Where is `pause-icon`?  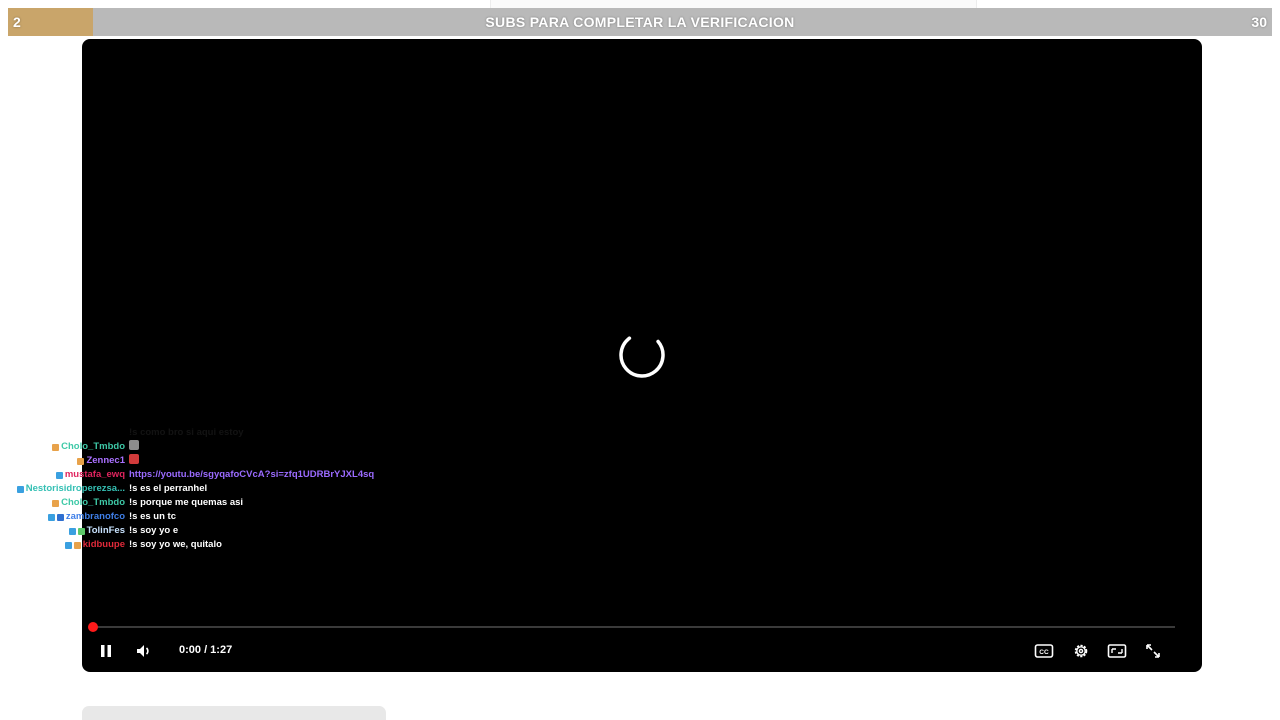
pause-icon is located at coordinates (106, 651).